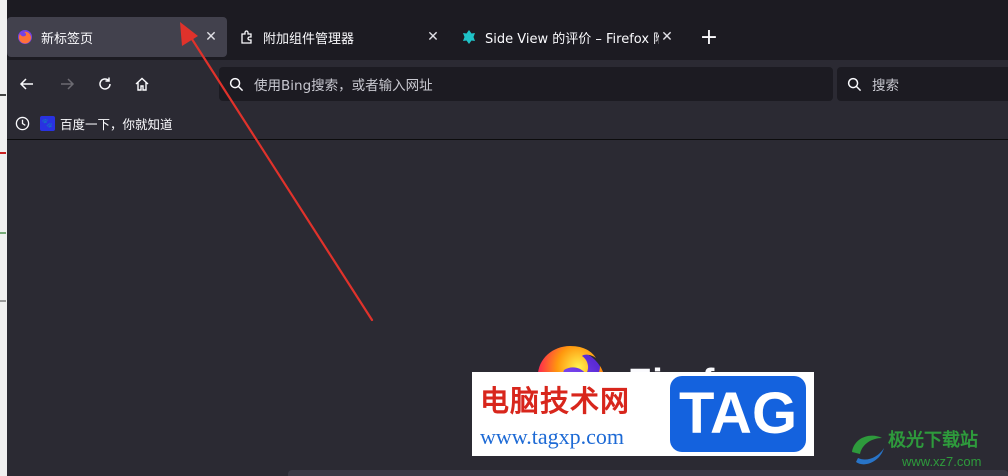  I want to click on search-bar-placeholder: 搜索, so click(885, 86).